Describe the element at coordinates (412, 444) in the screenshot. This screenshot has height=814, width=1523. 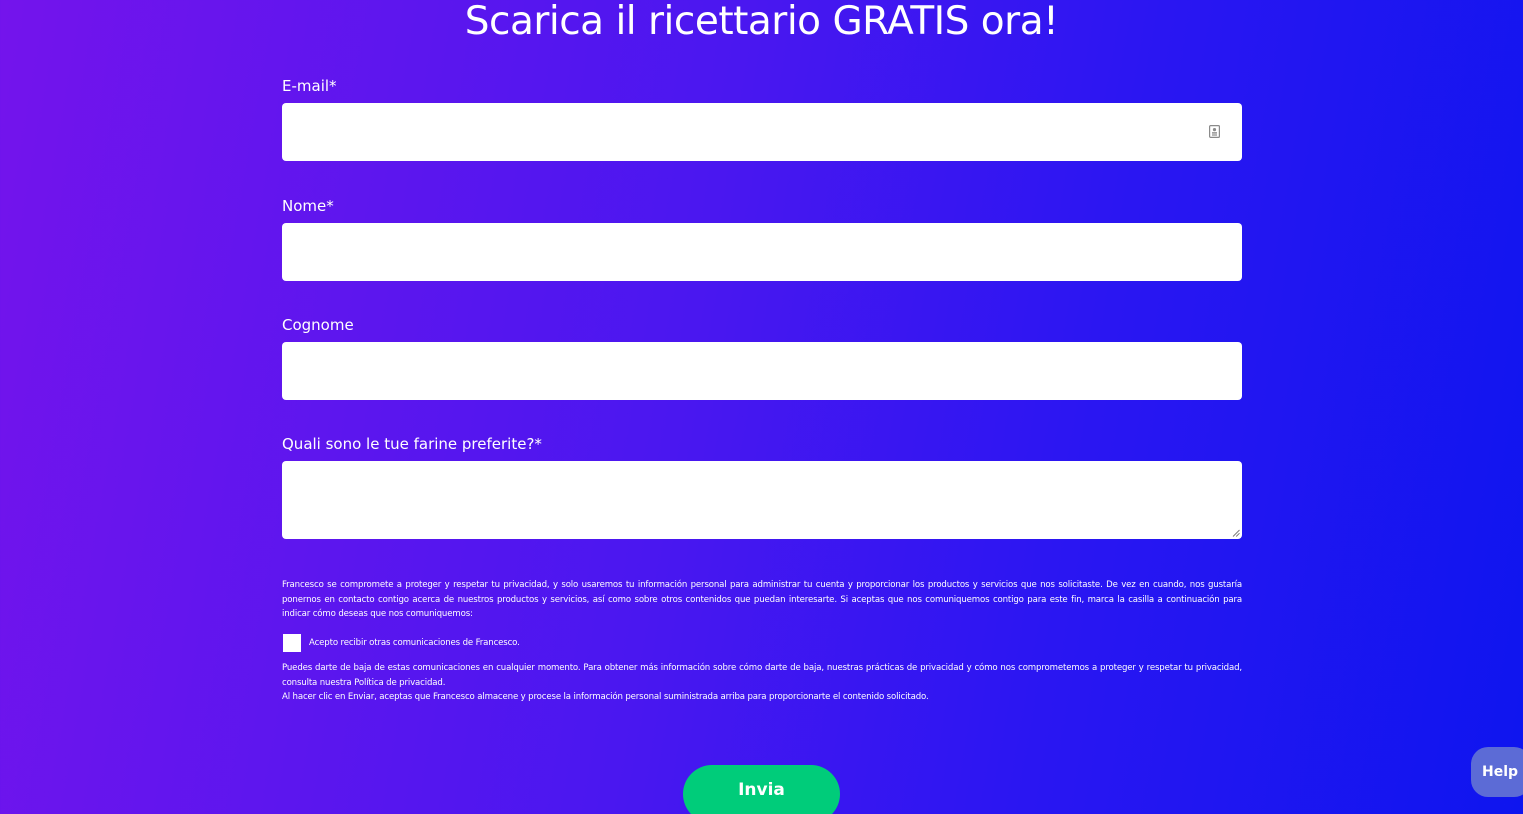
I see `farine-label: Quali sono le tue farine preferite?*` at that location.